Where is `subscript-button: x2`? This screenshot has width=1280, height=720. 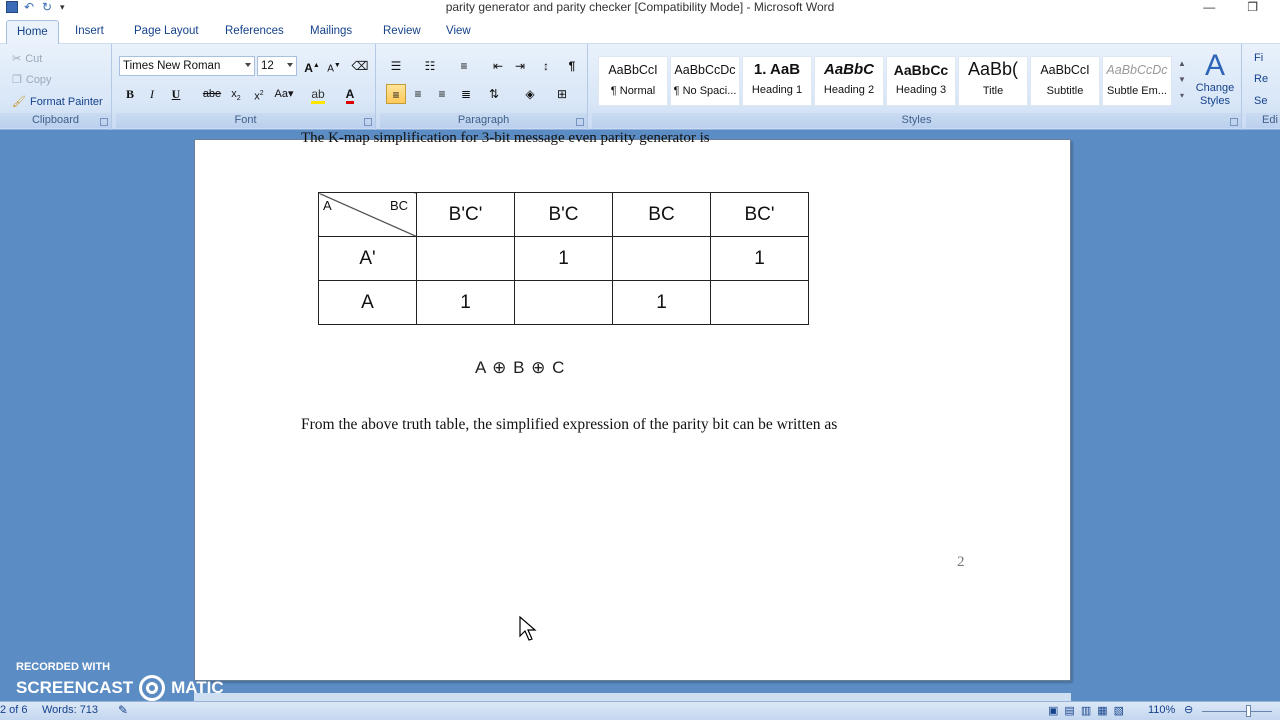
subscript-button: x2 is located at coordinates (236, 94).